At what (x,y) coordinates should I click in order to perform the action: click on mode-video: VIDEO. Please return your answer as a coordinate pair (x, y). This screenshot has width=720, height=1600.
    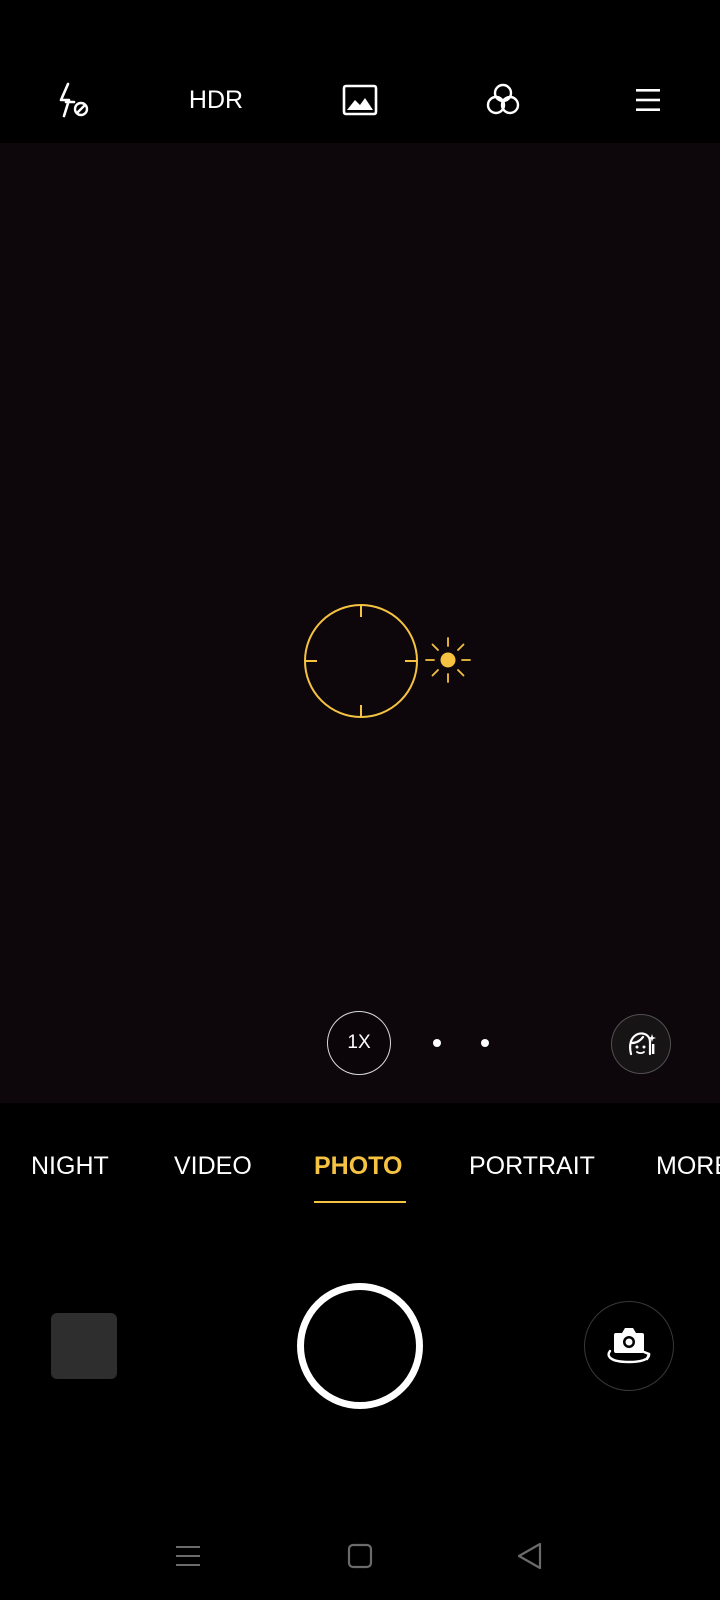
    Looking at the image, I should click on (213, 1166).